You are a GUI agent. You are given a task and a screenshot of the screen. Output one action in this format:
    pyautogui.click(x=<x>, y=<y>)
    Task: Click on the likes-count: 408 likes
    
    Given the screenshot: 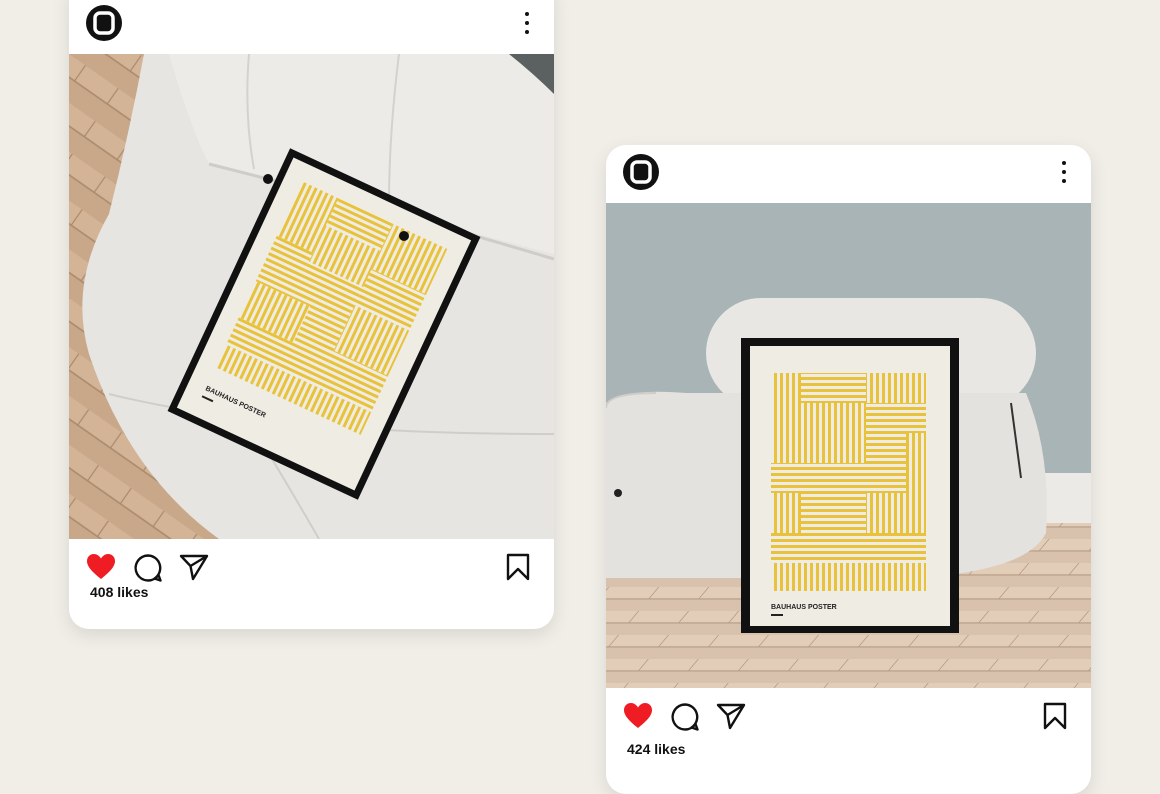 What is the action you would take?
    pyautogui.click(x=119, y=592)
    